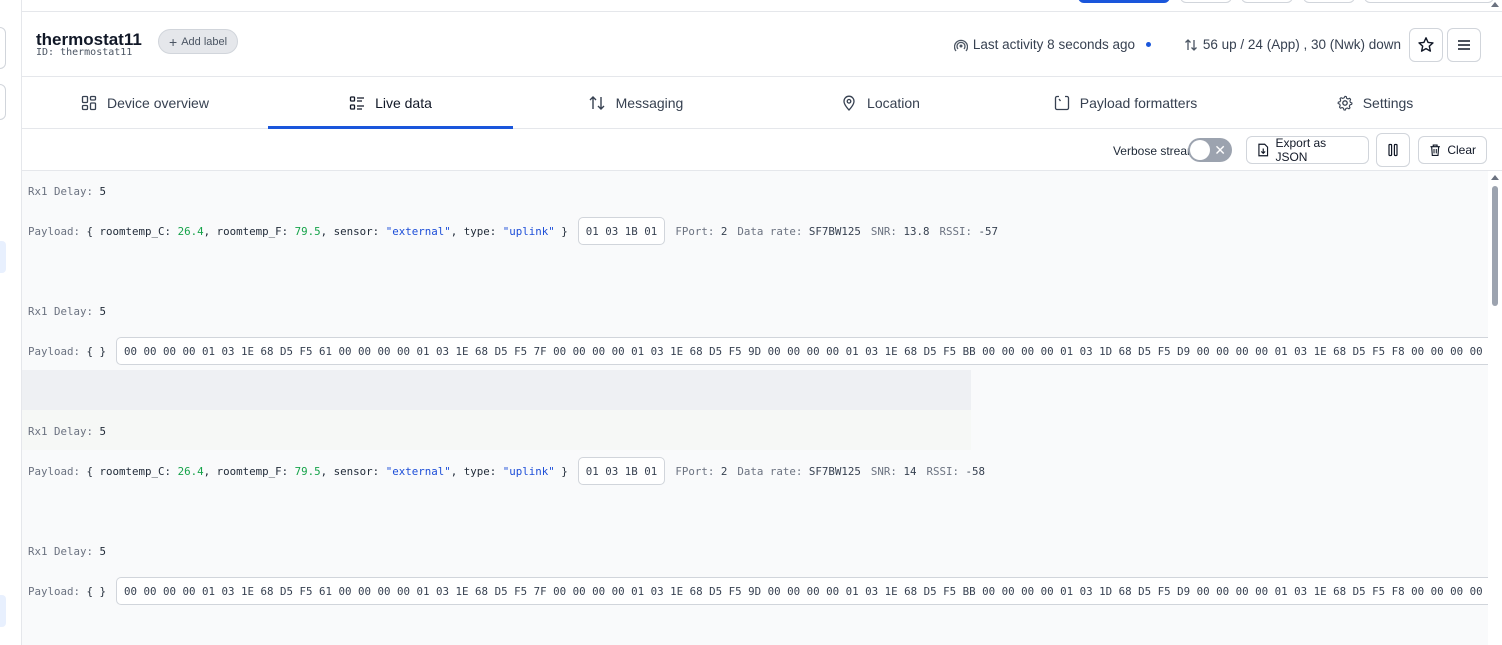 The image size is (1502, 645). What do you see at coordinates (1495, 246) in the screenshot?
I see `scrollbar-thumb` at bounding box center [1495, 246].